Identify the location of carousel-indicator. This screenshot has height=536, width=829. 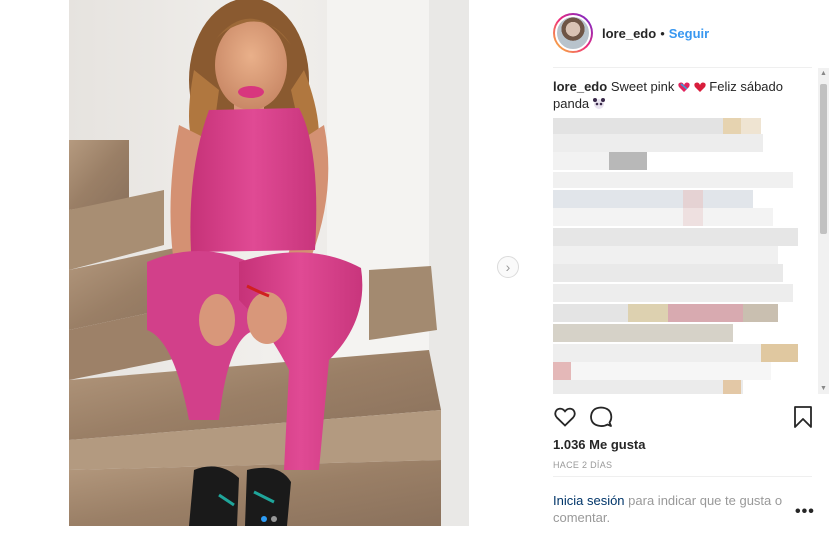
(269, 519).